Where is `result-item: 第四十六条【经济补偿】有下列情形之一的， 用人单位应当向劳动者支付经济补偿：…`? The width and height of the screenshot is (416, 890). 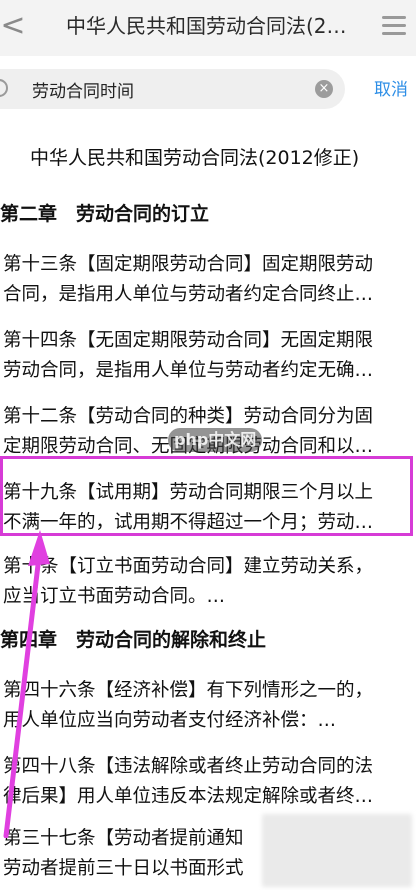
result-item: 第四十六条【经济补偿】有下列情形之一的， 用人单位应当向劳动者支付经济补偿：… is located at coordinates (206, 709).